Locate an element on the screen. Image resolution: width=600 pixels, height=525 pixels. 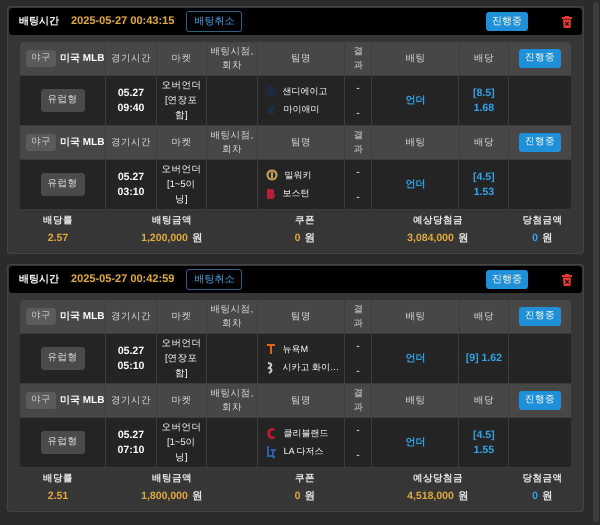
odds-text: [8.5] 1.68 is located at coordinates (484, 101).